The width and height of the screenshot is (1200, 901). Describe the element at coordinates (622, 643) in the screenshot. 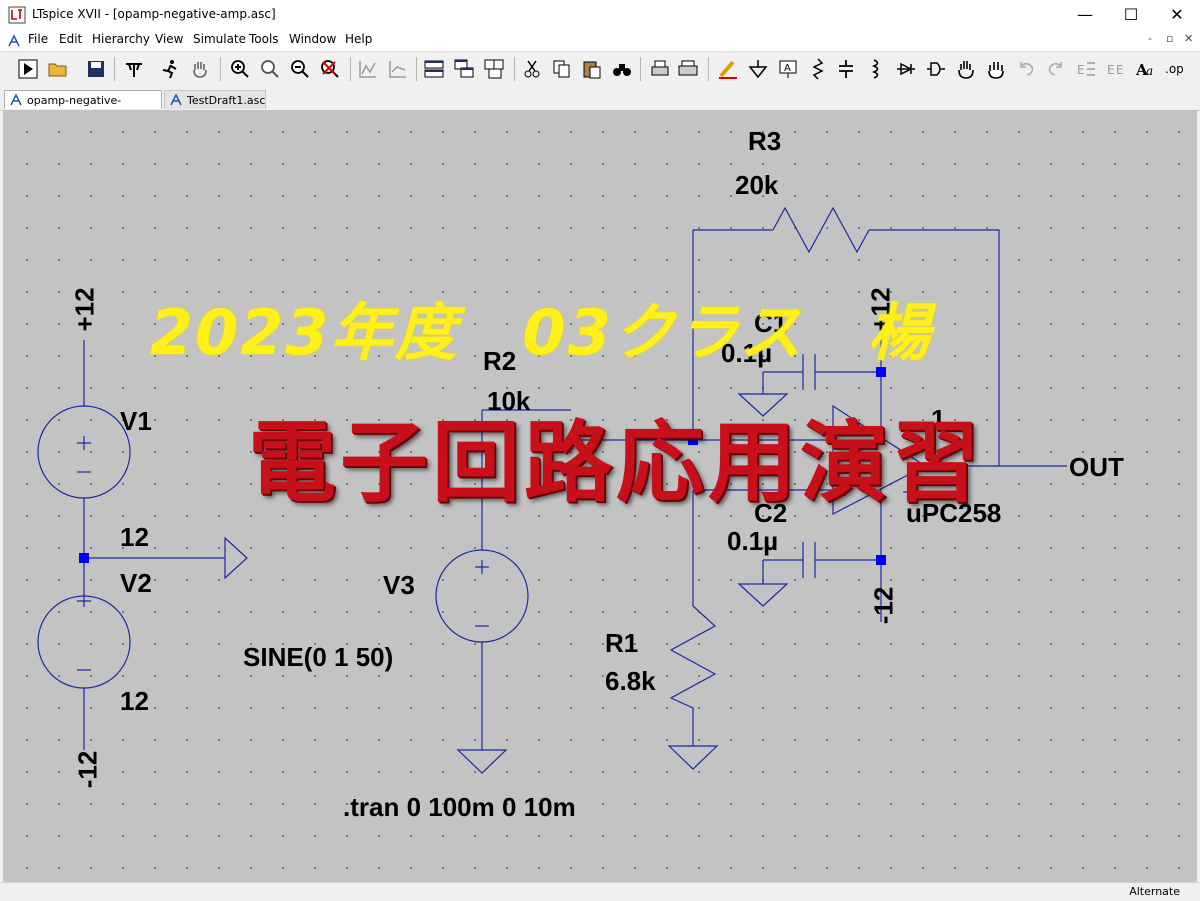

I see `r1-name: R1` at that location.